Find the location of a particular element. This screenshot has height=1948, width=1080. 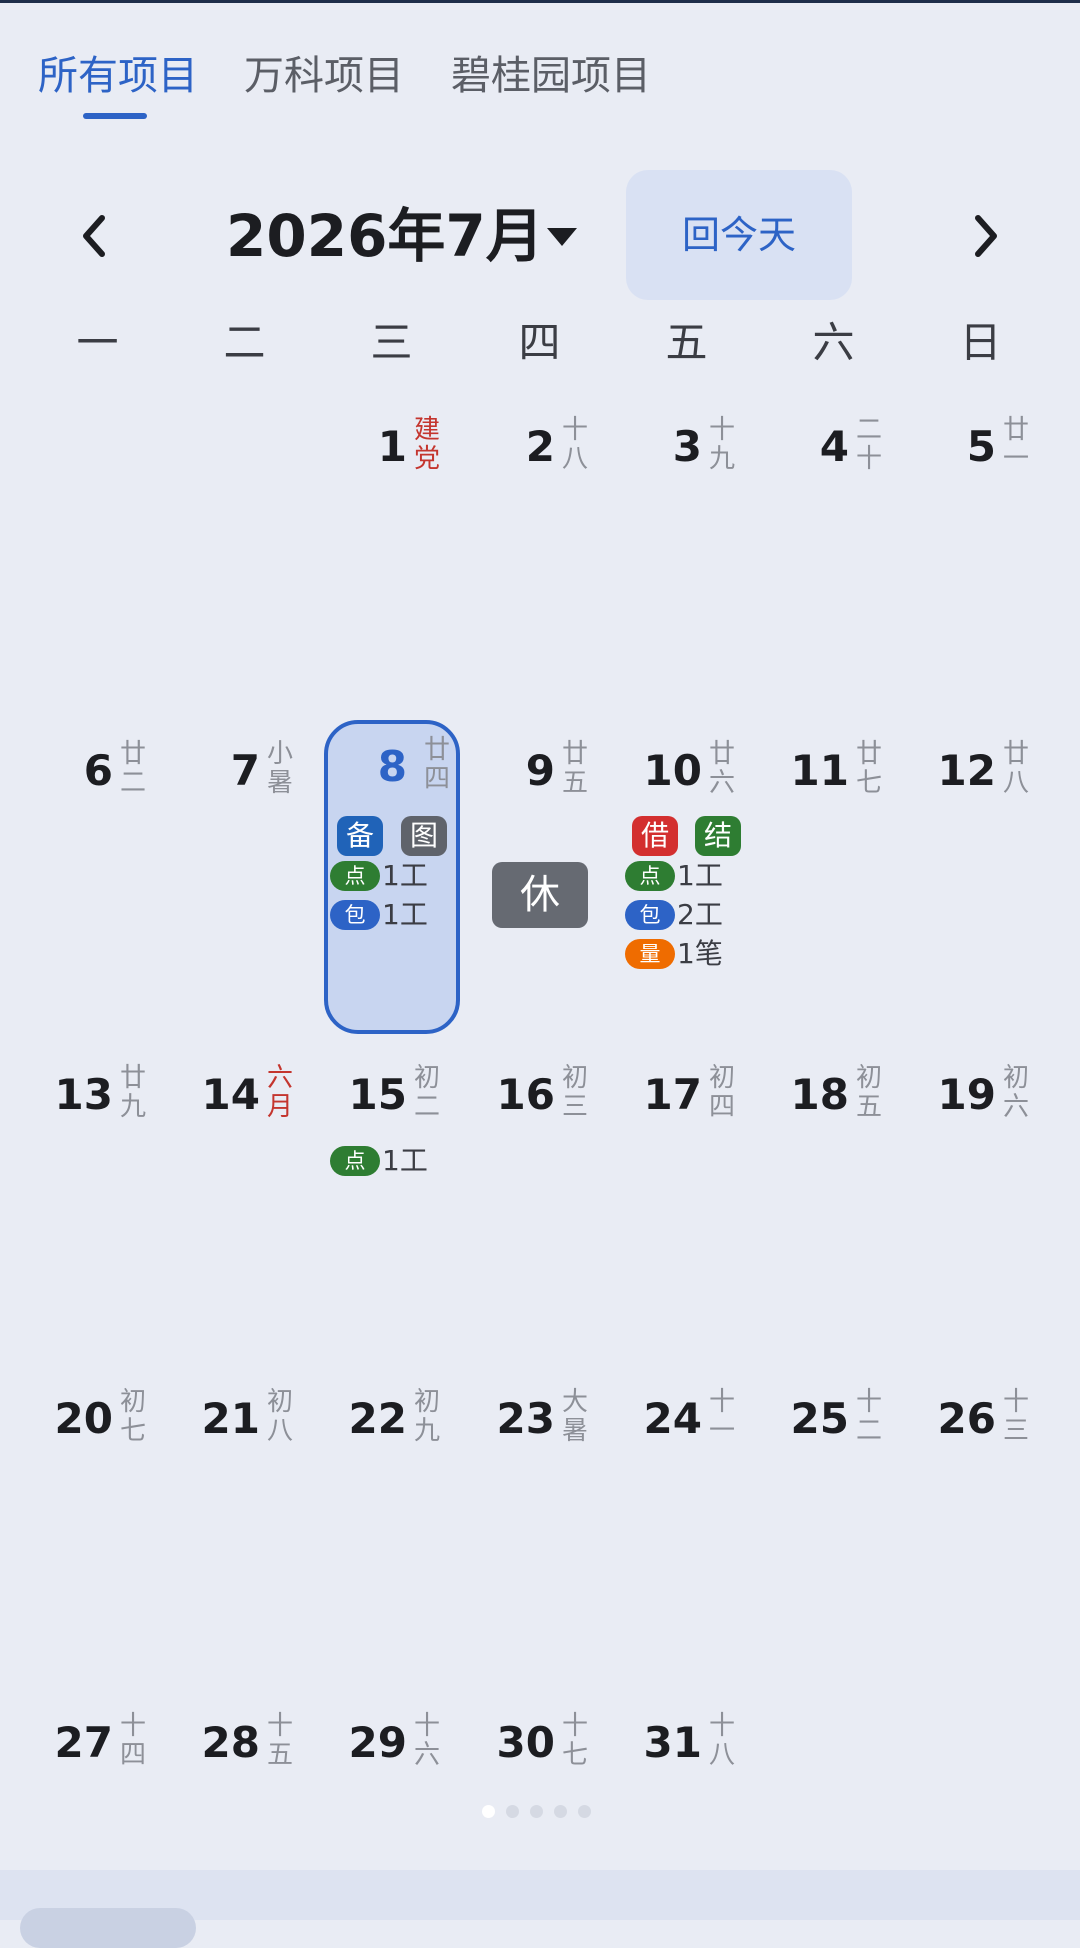

event-badge-settle: 结 is located at coordinates (718, 836).